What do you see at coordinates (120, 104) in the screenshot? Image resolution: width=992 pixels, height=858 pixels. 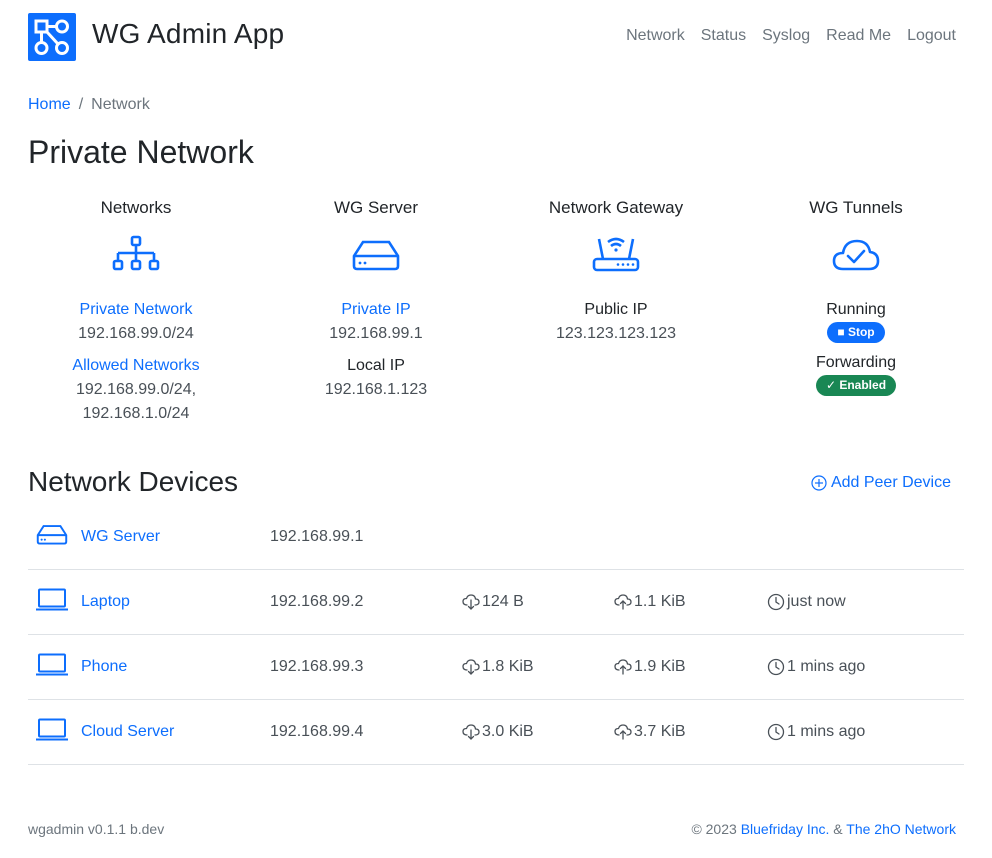 I see `breadcrumb-current: Network` at bounding box center [120, 104].